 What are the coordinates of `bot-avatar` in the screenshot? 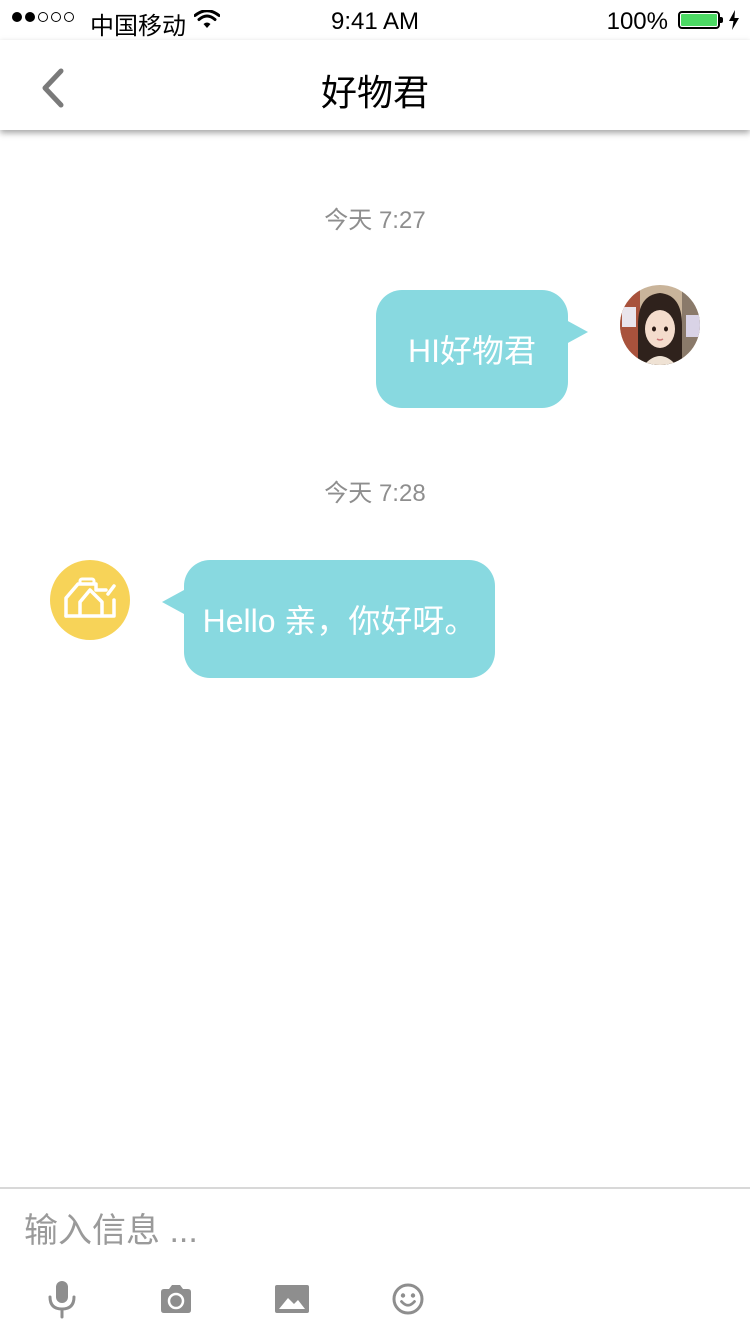 It's located at (90, 600).